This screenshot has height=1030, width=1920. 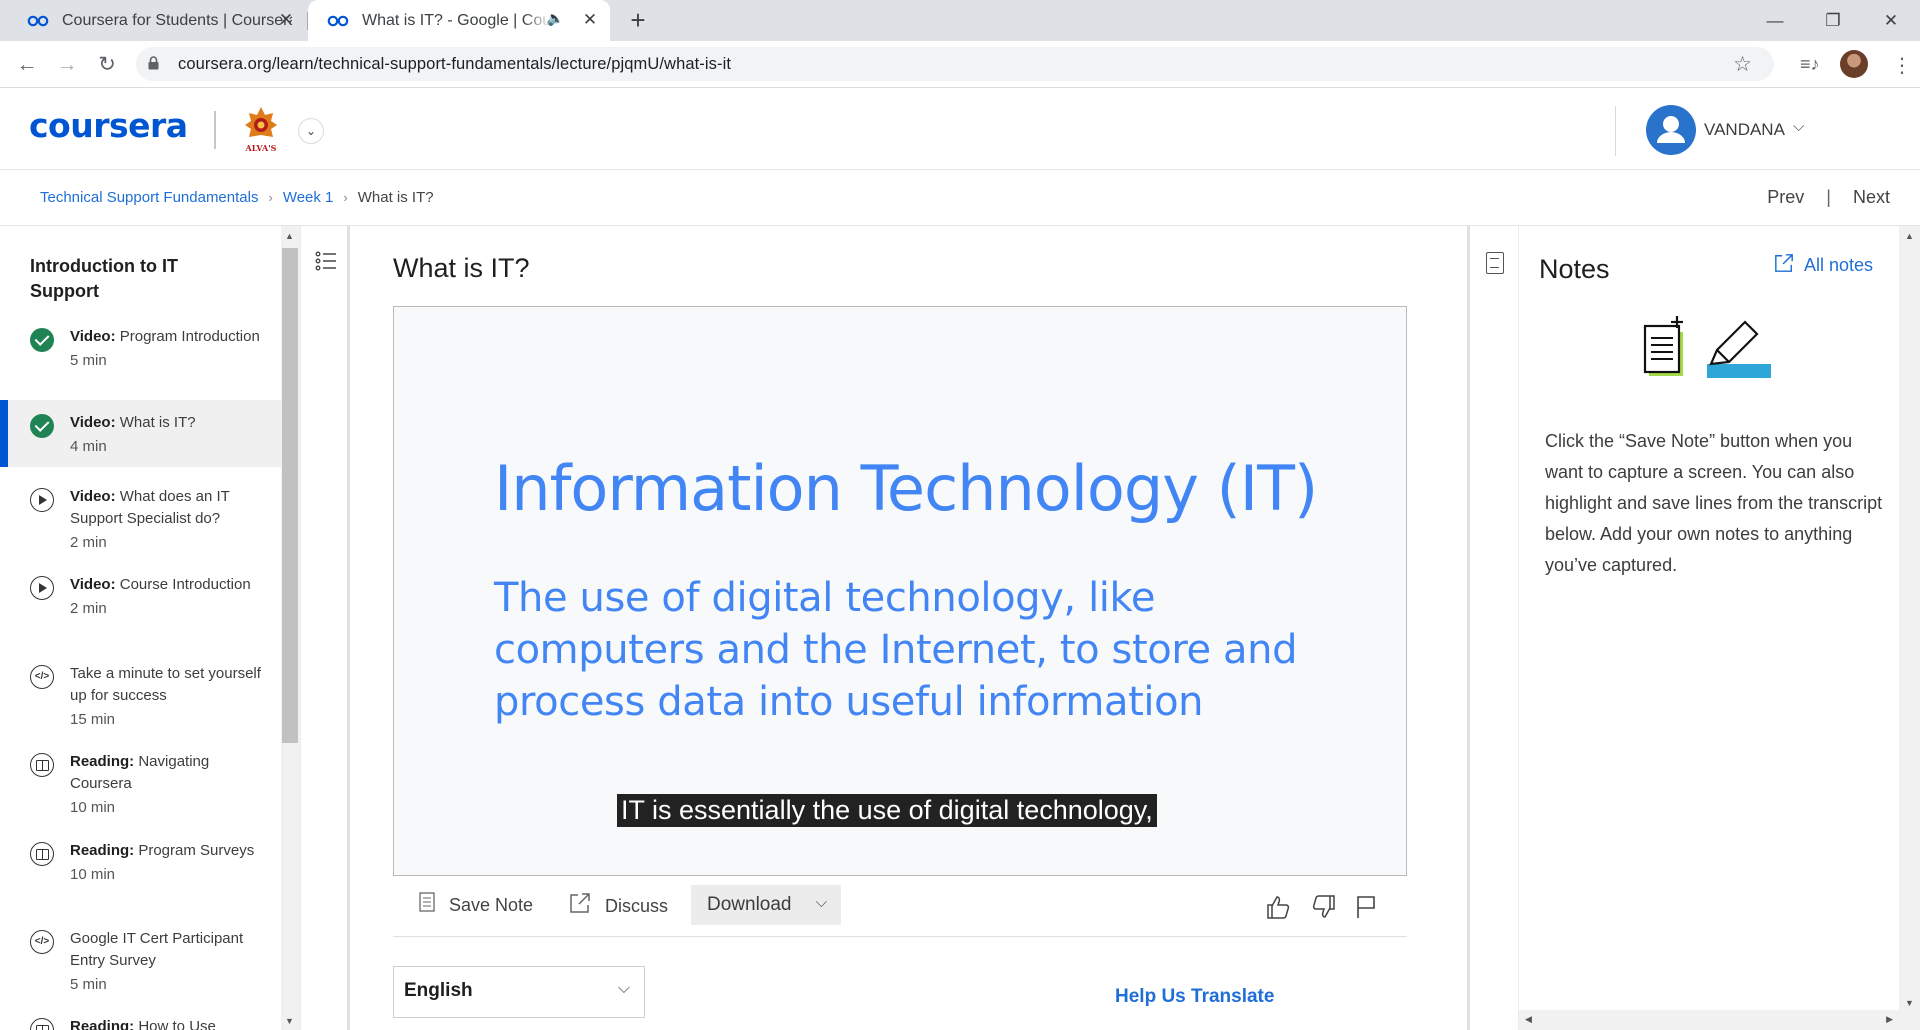 What do you see at coordinates (149, 197) in the screenshot?
I see `breadcrumb-course-link: Technical Support Fundamentals` at bounding box center [149, 197].